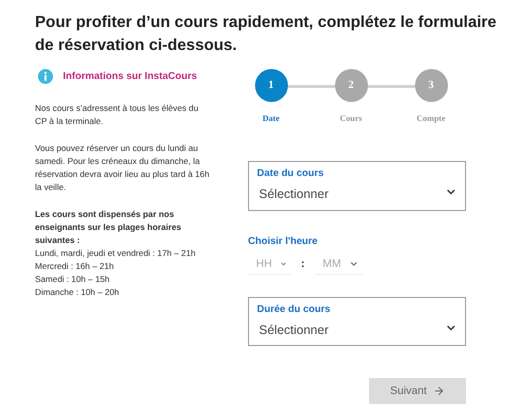 The image size is (530, 412). Describe the element at coordinates (45, 76) in the screenshot. I see `info-icon` at that location.